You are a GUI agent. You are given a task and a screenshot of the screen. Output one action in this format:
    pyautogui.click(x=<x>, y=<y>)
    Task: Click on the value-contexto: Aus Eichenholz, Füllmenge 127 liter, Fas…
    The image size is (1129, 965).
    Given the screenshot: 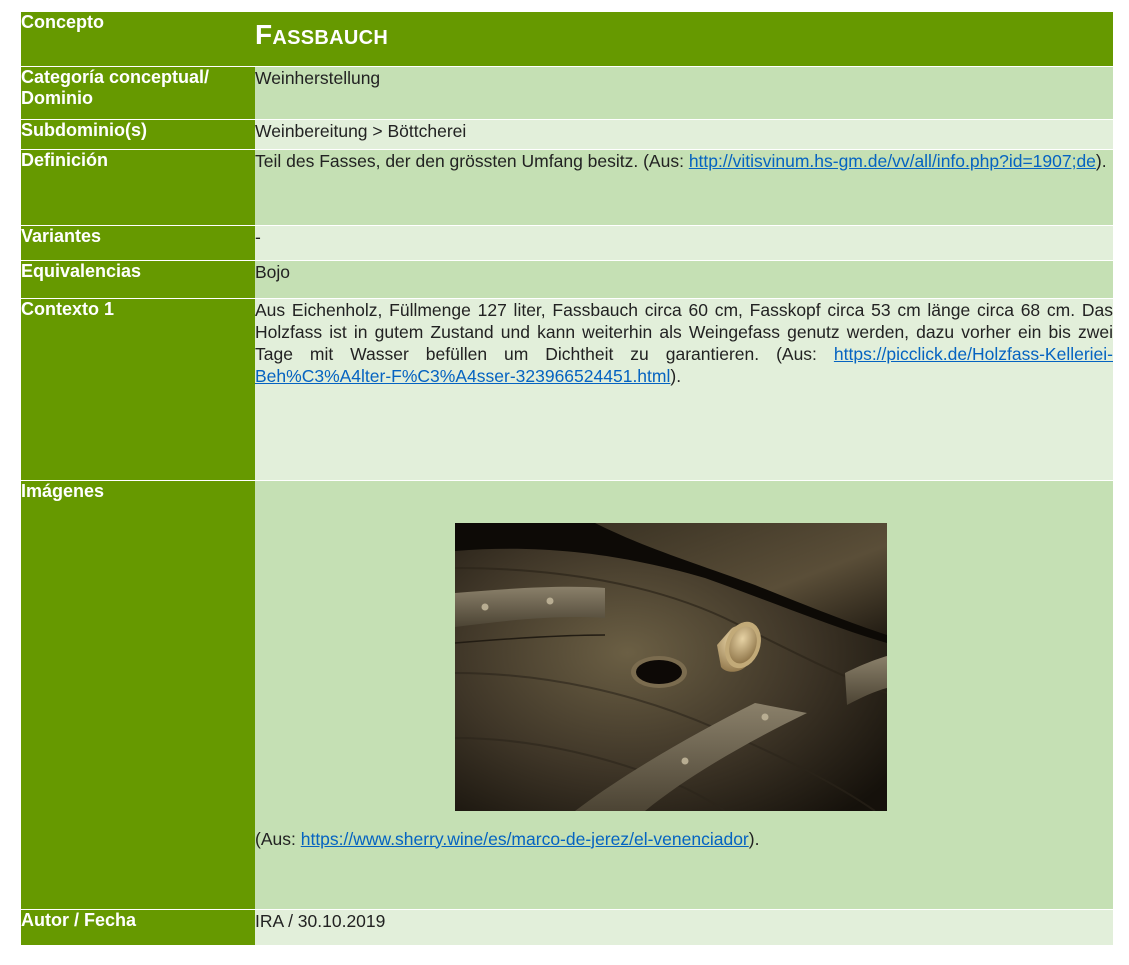 What is the action you would take?
    pyautogui.click(x=684, y=389)
    